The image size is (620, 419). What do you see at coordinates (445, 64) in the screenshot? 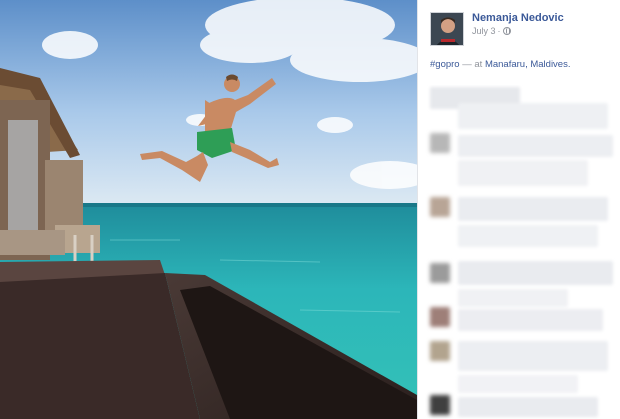
I see `hashtag-link: #gopro` at bounding box center [445, 64].